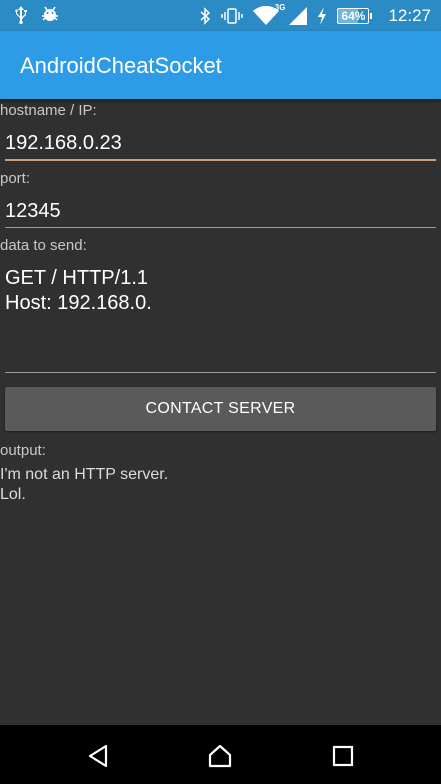 The image size is (441, 784). What do you see at coordinates (23, 450) in the screenshot?
I see `output-label: output:` at bounding box center [23, 450].